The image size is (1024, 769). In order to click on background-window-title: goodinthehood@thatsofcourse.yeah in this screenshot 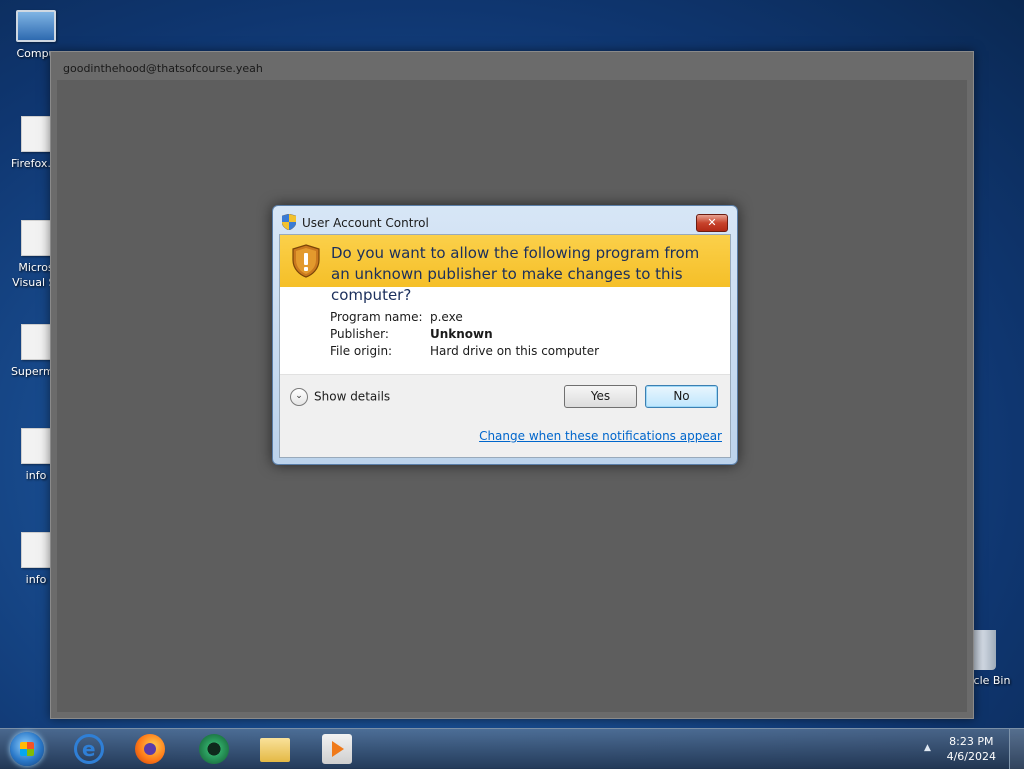, I will do `click(163, 68)`.